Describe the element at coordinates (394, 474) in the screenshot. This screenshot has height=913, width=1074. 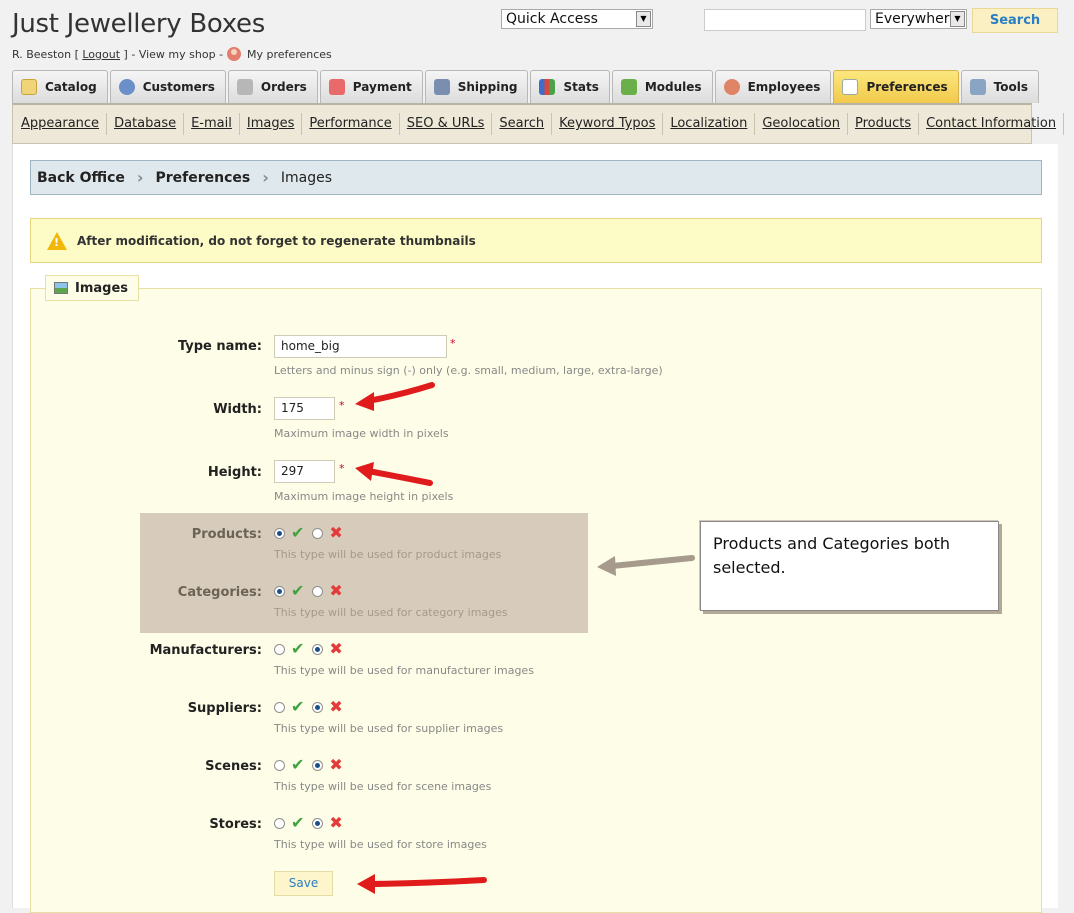
I see `red-arrow-height` at that location.